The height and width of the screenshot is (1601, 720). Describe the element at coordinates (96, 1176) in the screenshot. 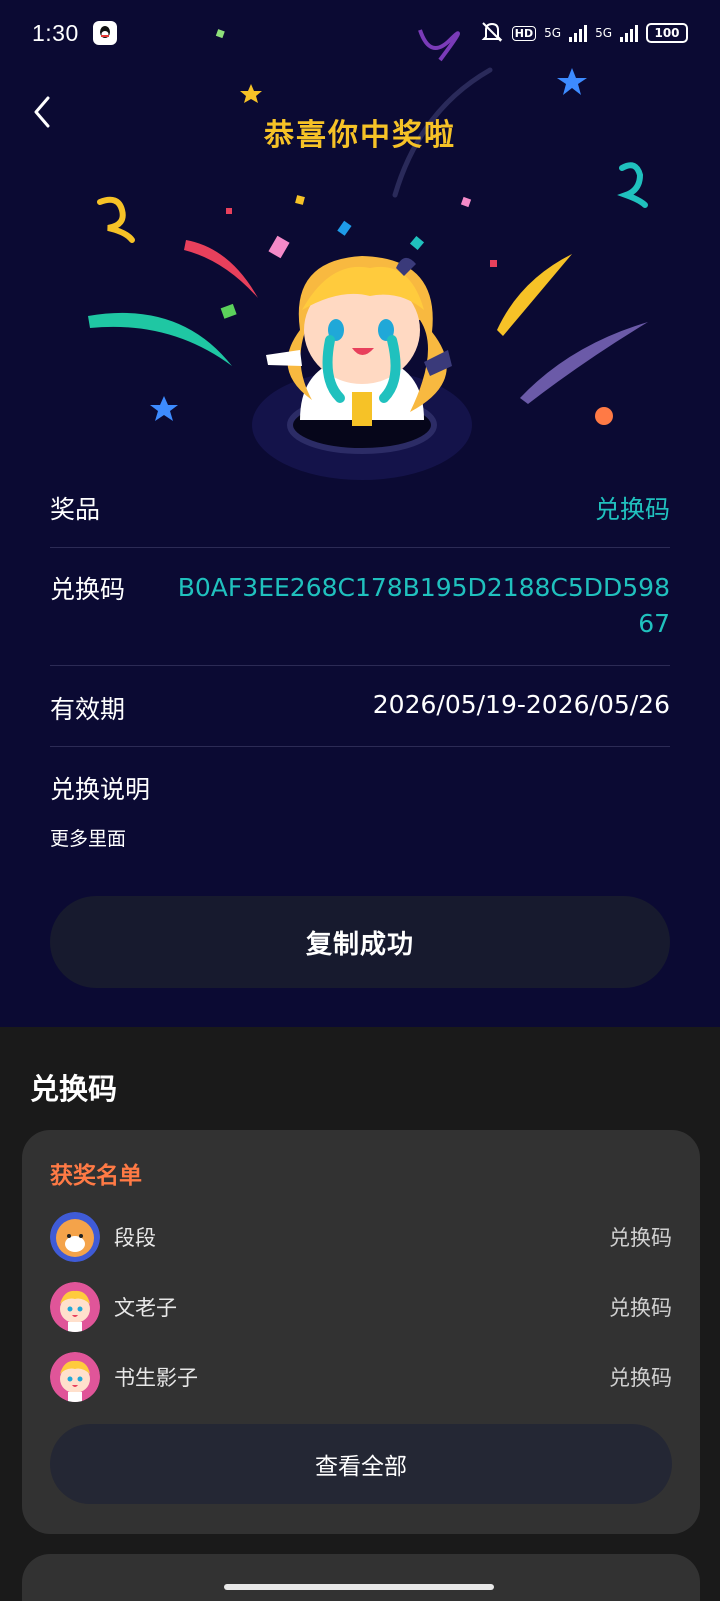

I see `winners-title: 获奖名单` at that location.